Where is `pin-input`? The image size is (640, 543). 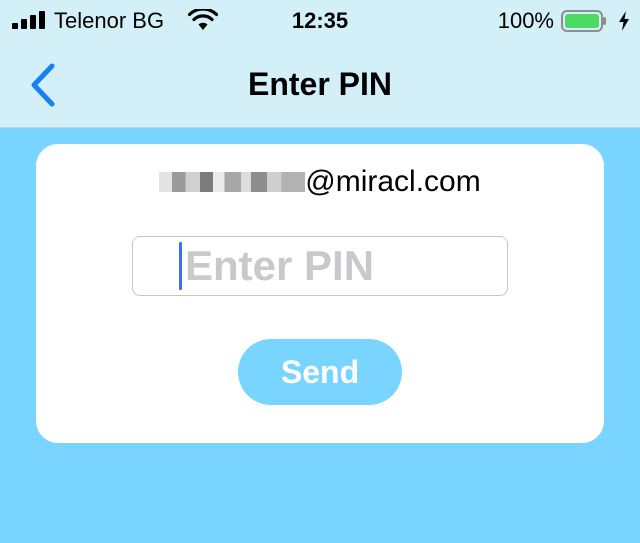
pin-input is located at coordinates (320, 266).